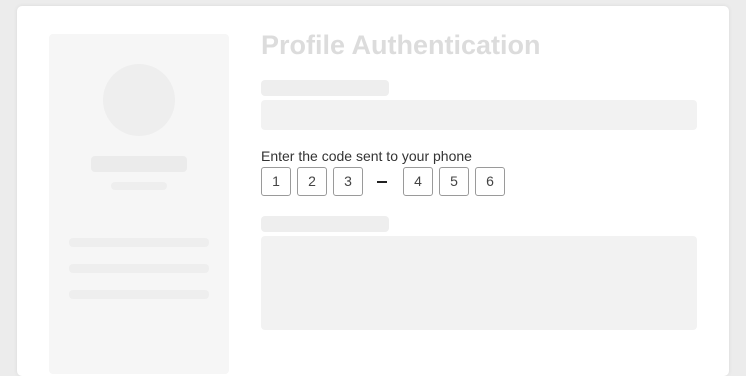 The height and width of the screenshot is (376, 746). I want to click on code-separator, so click(382, 182).